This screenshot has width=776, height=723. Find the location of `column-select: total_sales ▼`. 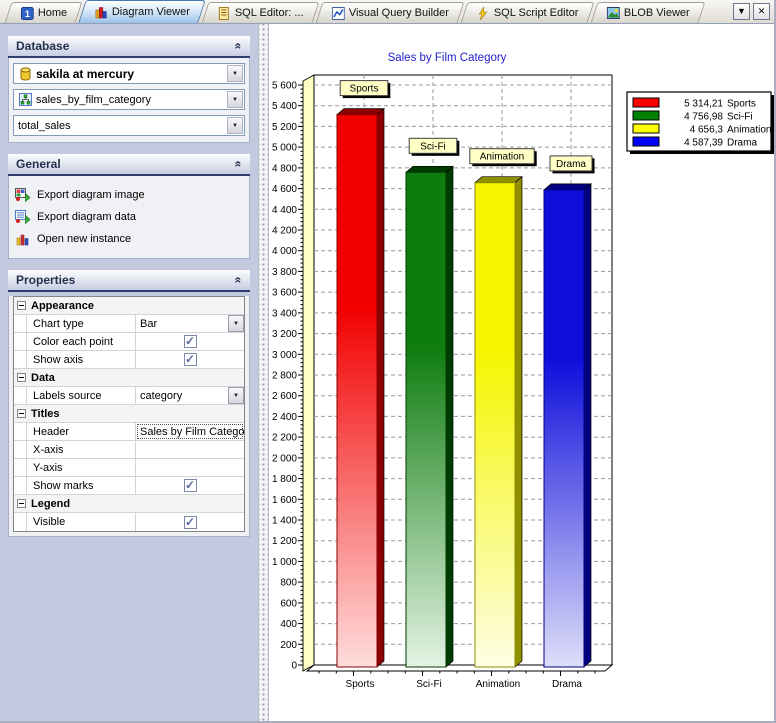

column-select: total_sales ▼ is located at coordinates (129, 125).